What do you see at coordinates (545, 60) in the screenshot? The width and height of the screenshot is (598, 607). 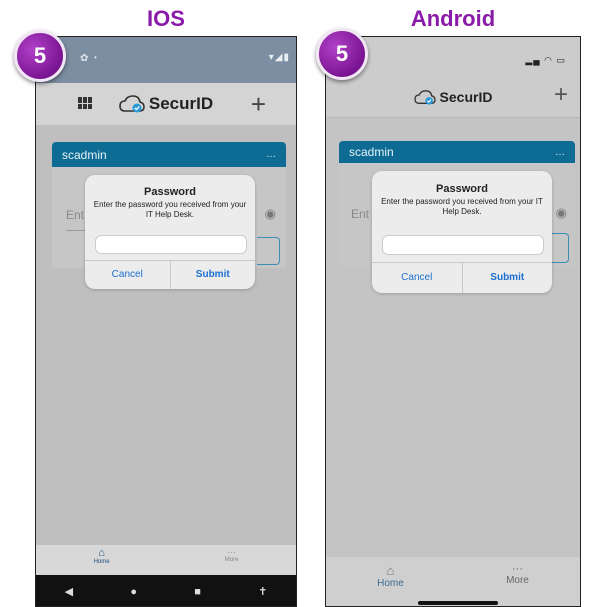 I see `signal-wifi-battery-icon: ▂▄ ◠ ▭` at bounding box center [545, 60].